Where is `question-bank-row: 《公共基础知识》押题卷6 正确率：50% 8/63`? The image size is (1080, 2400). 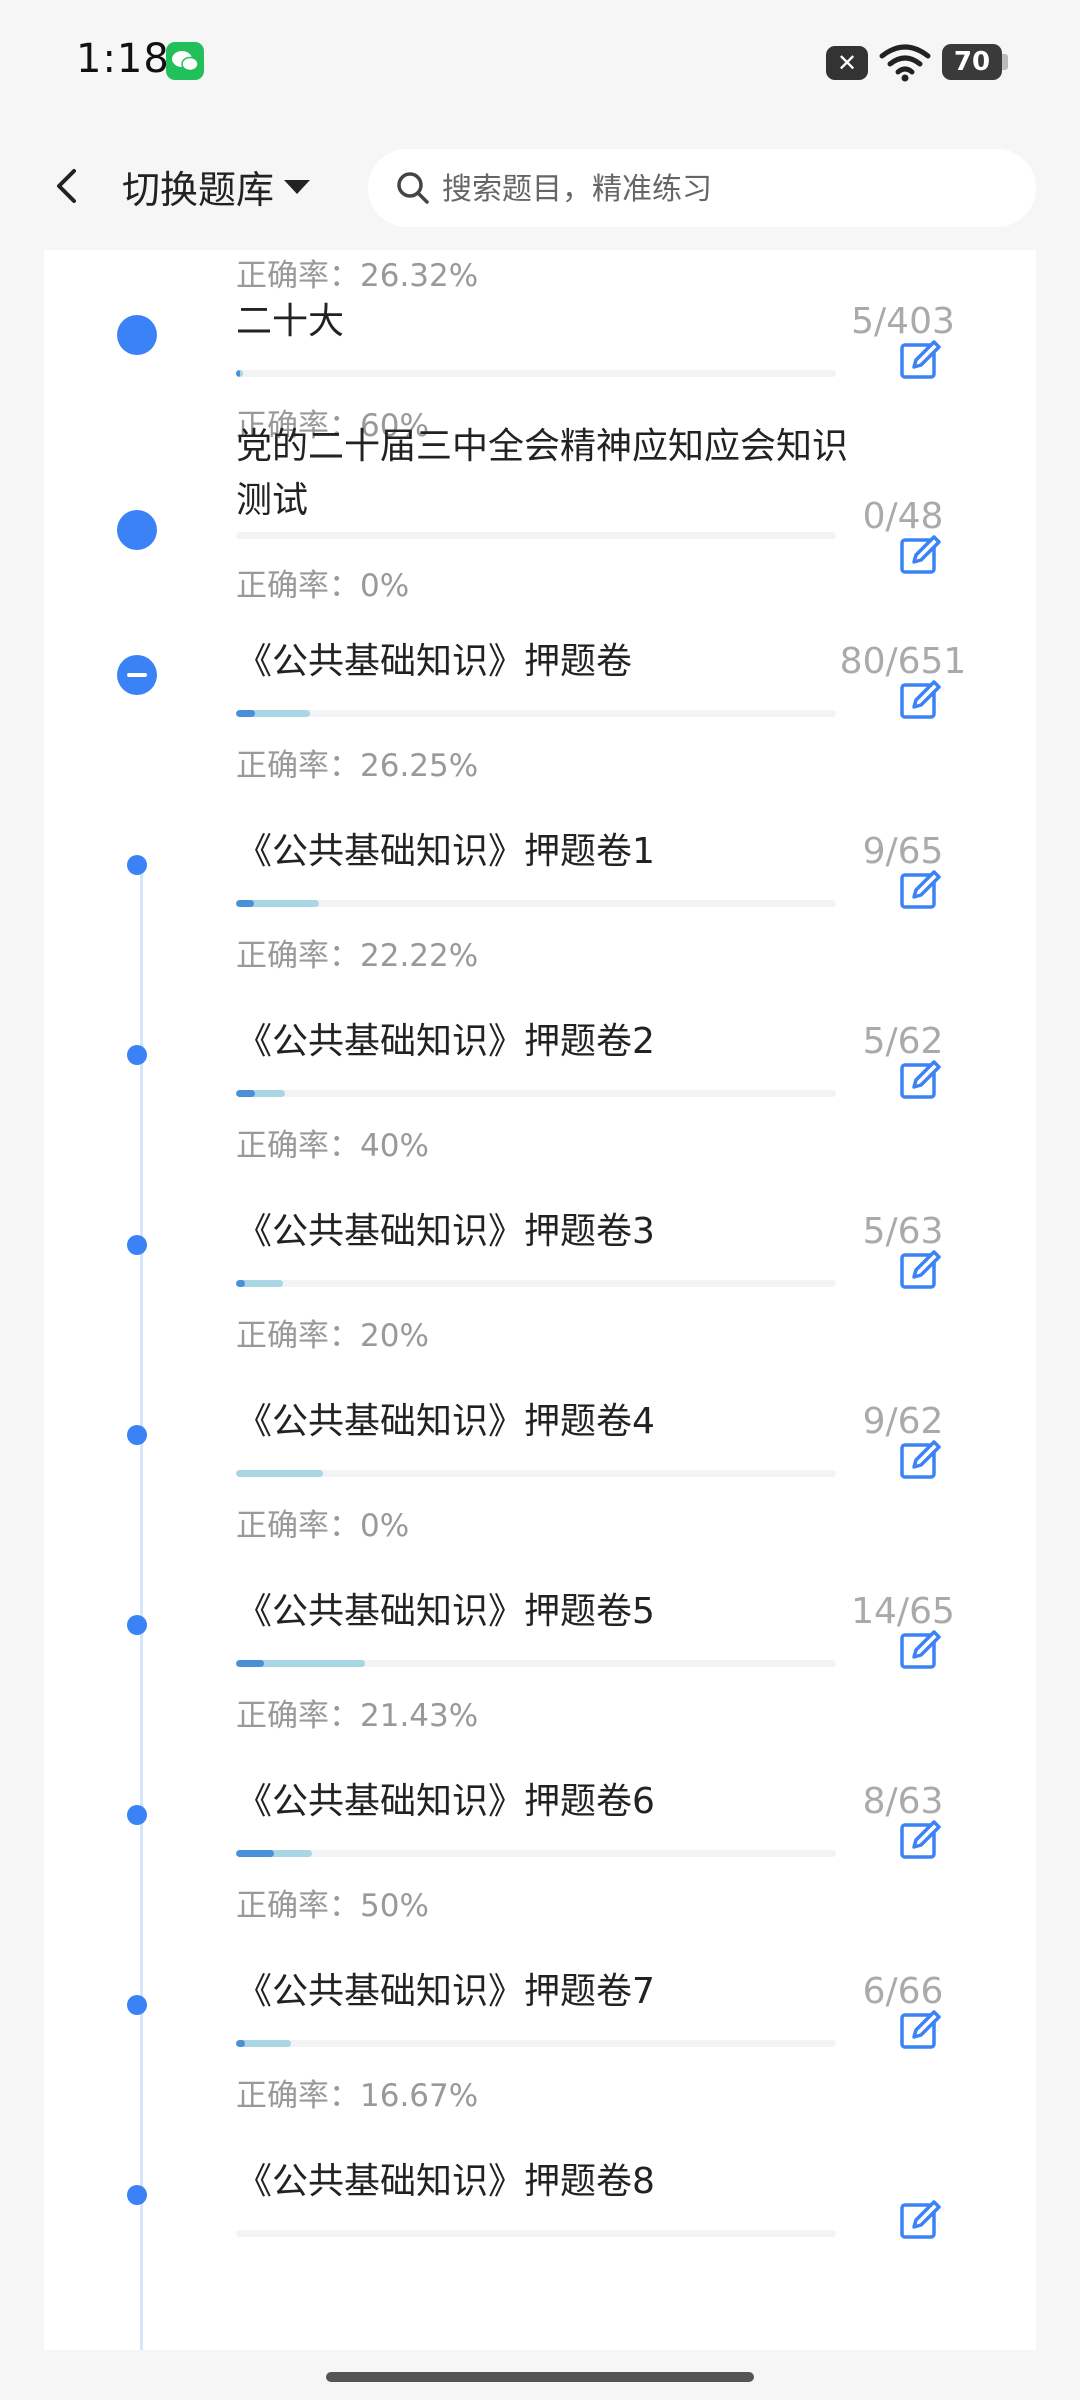 question-bank-row: 《公共基础知识》押题卷6 正确率：50% 8/63 is located at coordinates (540, 1802).